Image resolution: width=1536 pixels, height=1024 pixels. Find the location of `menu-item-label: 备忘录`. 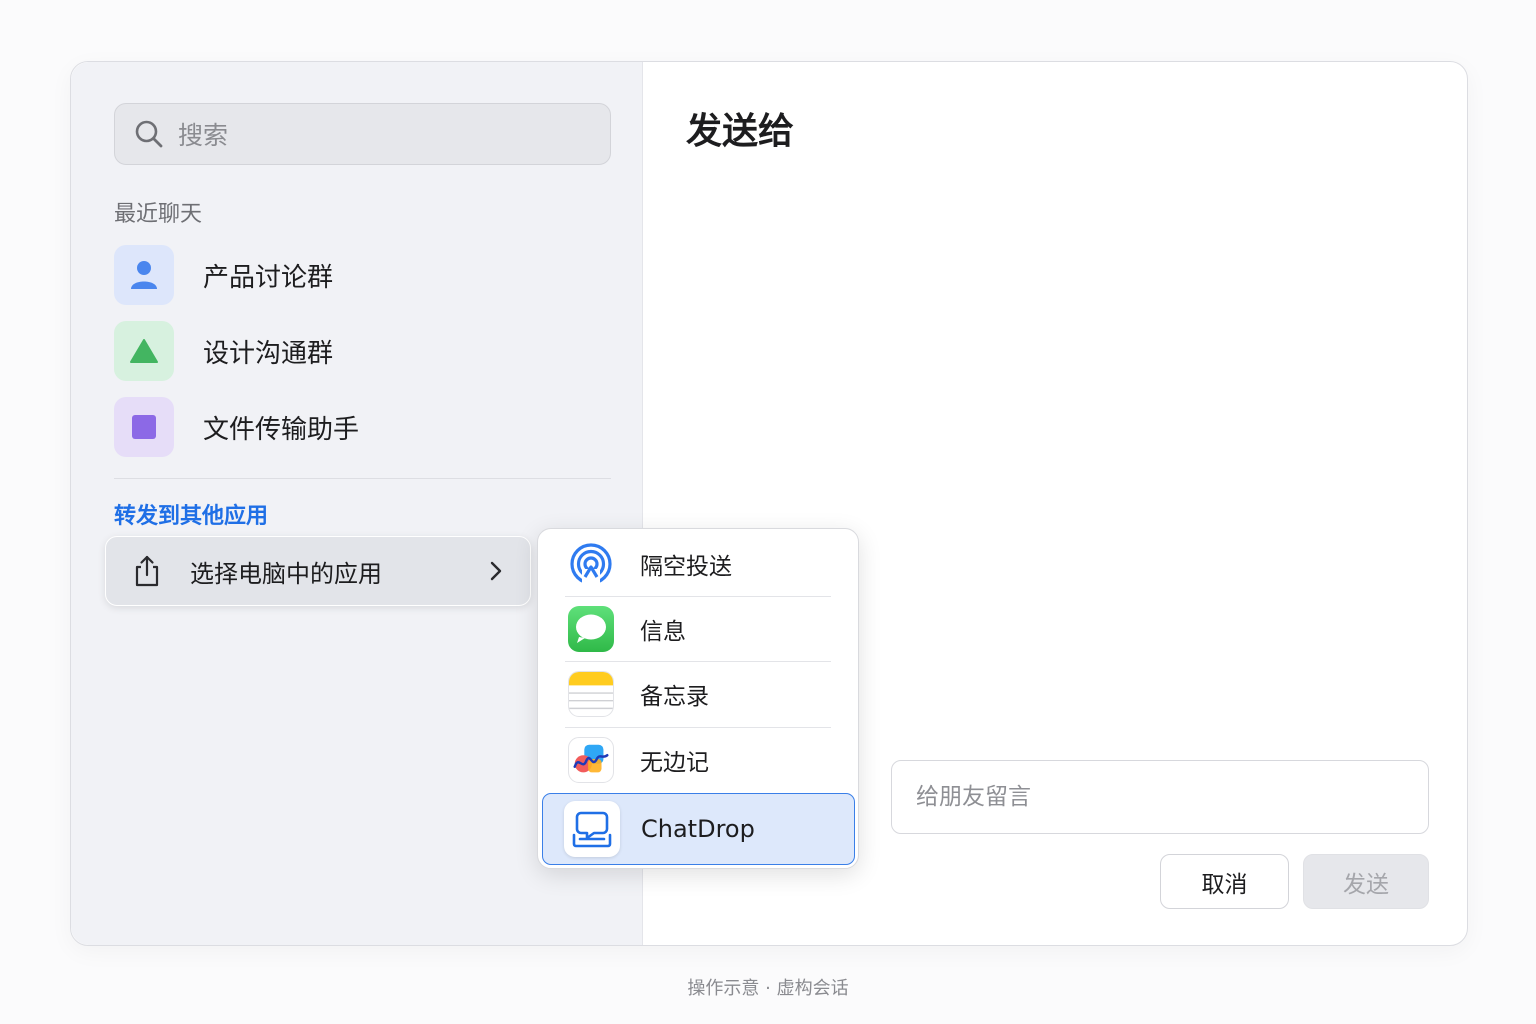

menu-item-label: 备忘录 is located at coordinates (674, 697).